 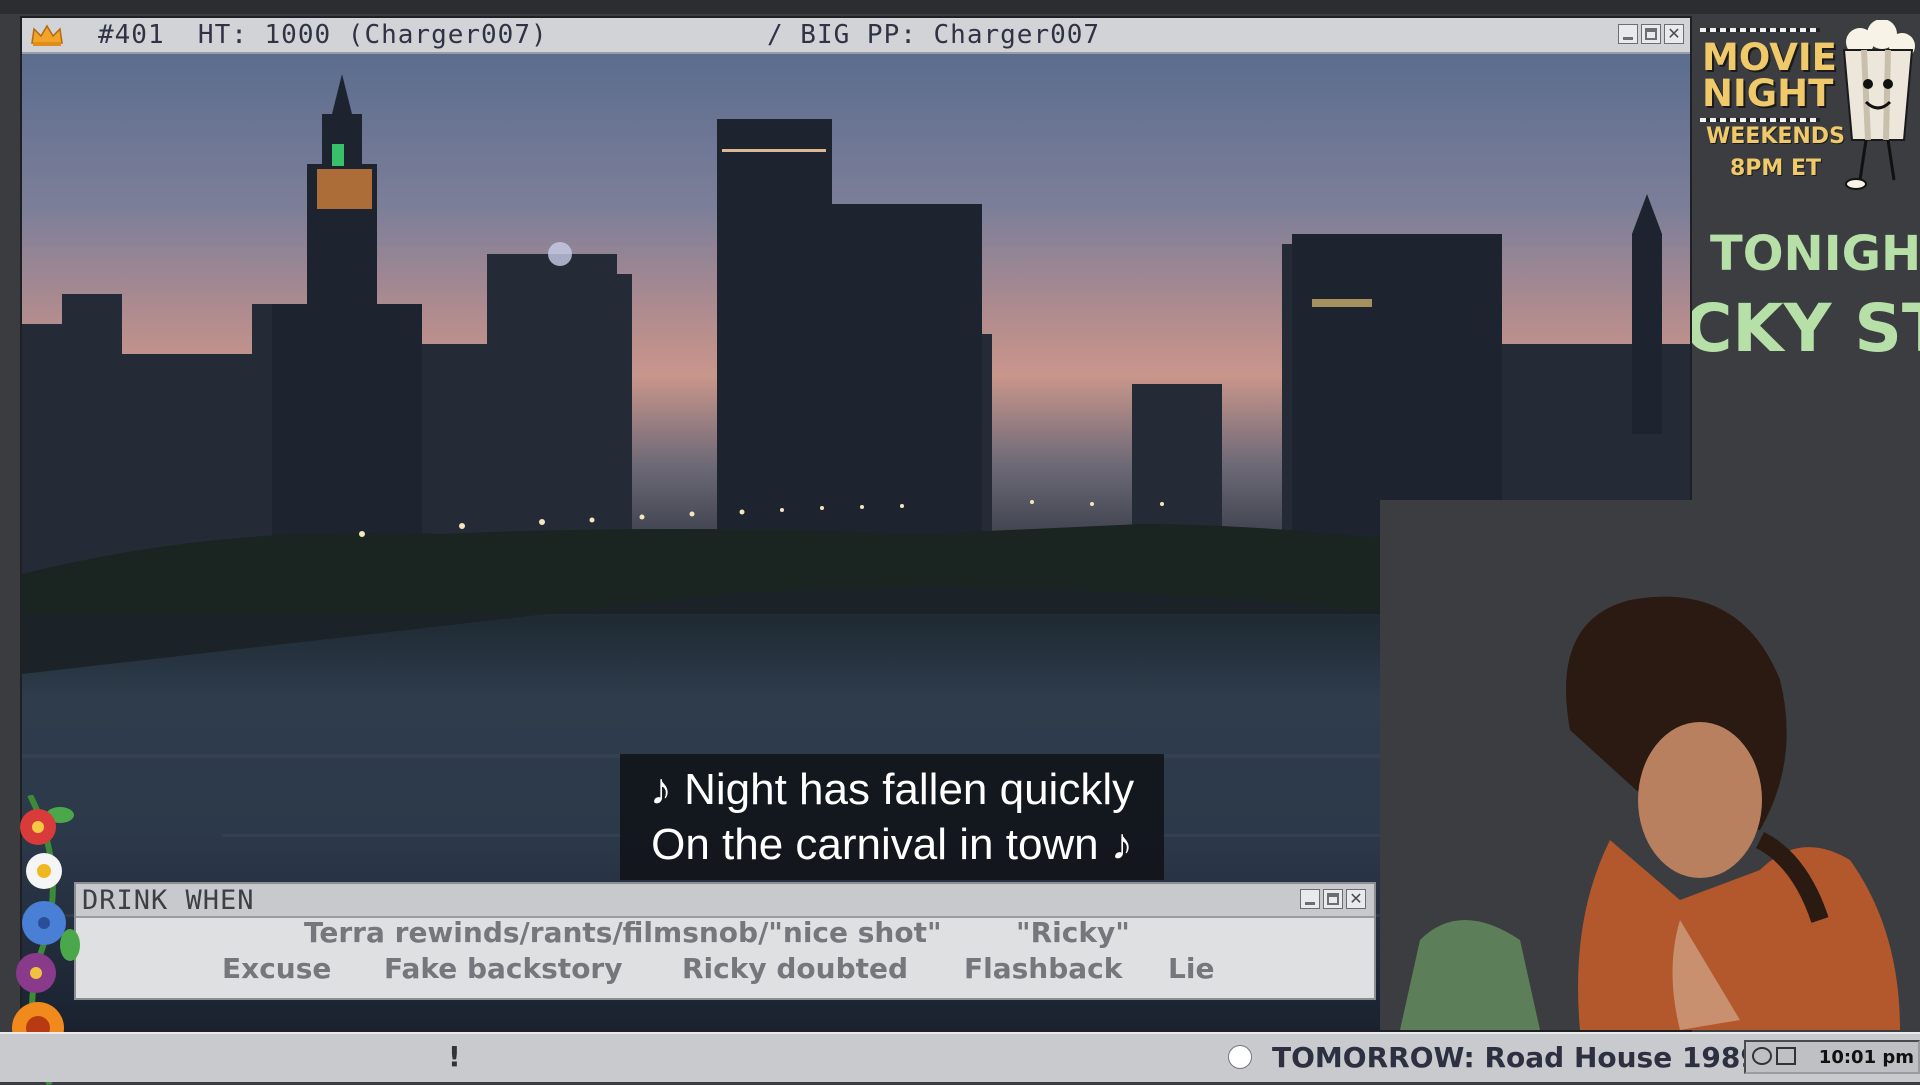 What do you see at coordinates (1806, 328) in the screenshot?
I see `tonight-movie-title: CKY STA` at bounding box center [1806, 328].